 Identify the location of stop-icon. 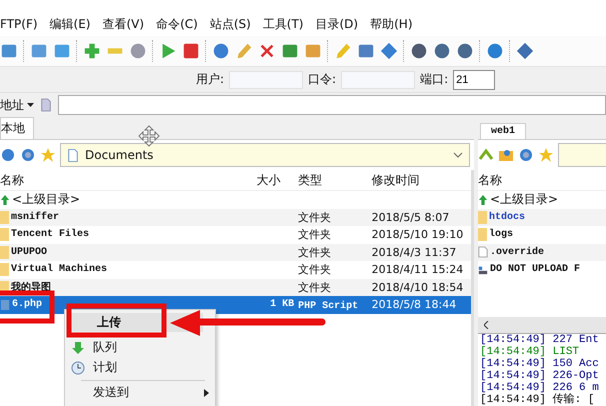
(191, 51).